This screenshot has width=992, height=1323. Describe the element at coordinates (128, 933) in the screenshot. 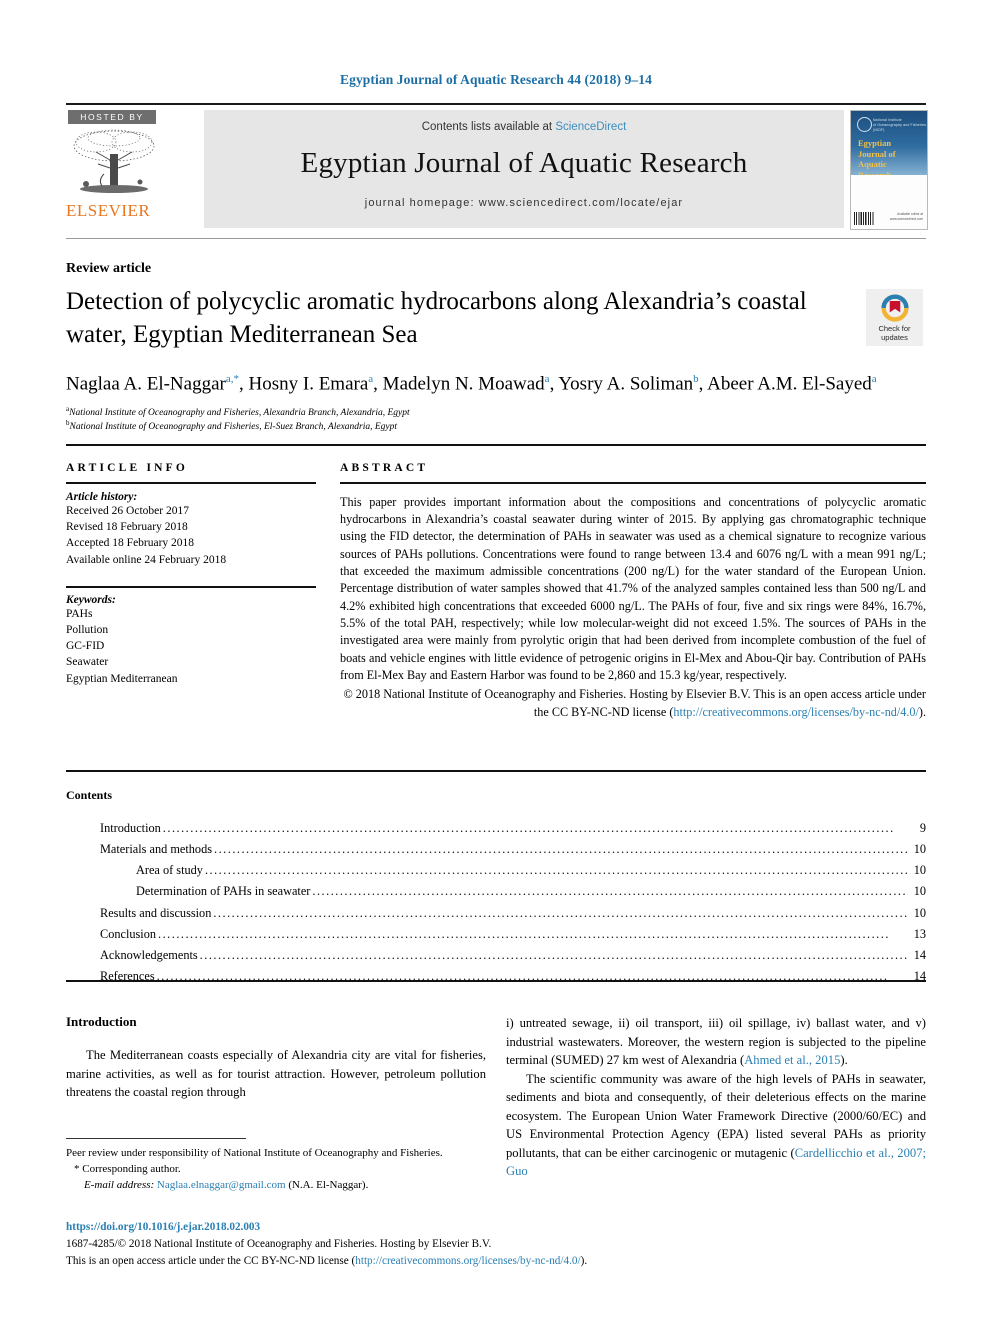

I see `contents-label: Conclusion` at that location.